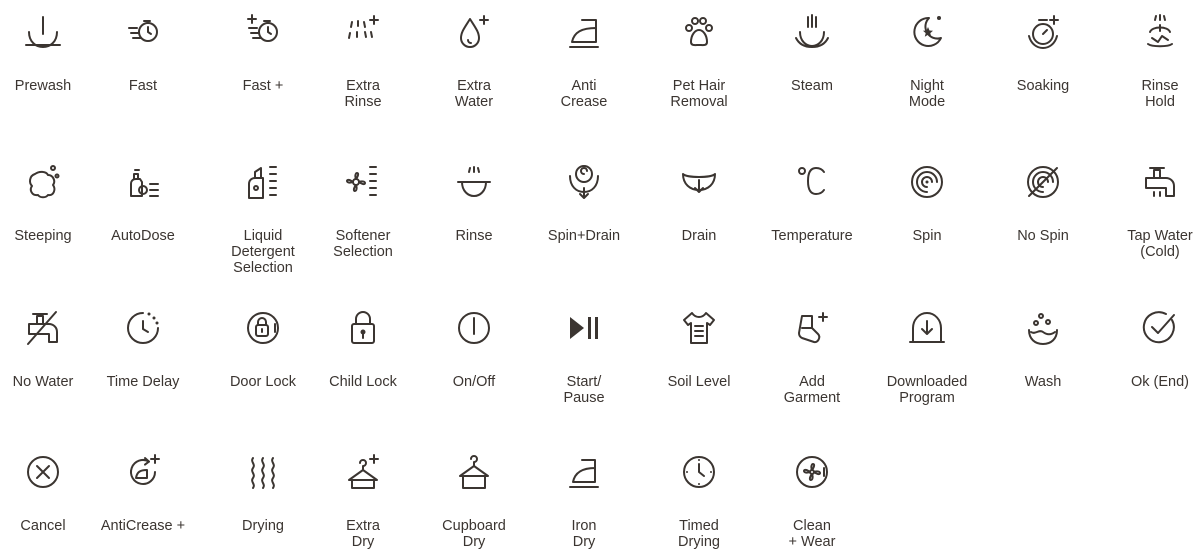 Image resolution: width=1203 pixels, height=558 pixels. What do you see at coordinates (363, 32) in the screenshot?
I see `extra-rinse-icon` at bounding box center [363, 32].